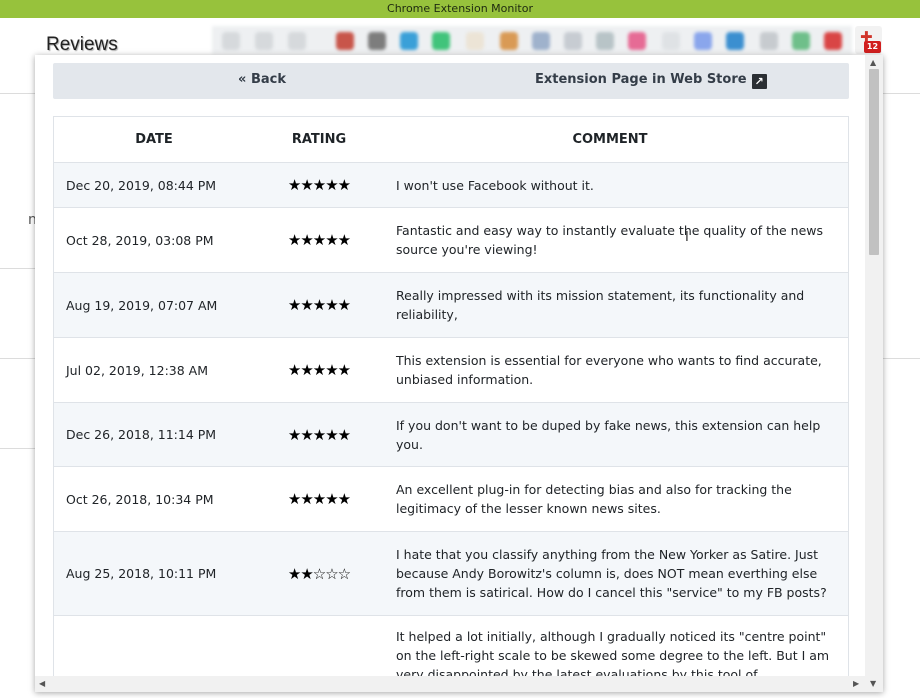 The height and width of the screenshot is (698, 920). I want to click on review-date: Aug 19, 2019, 07:07 AM, so click(142, 305).